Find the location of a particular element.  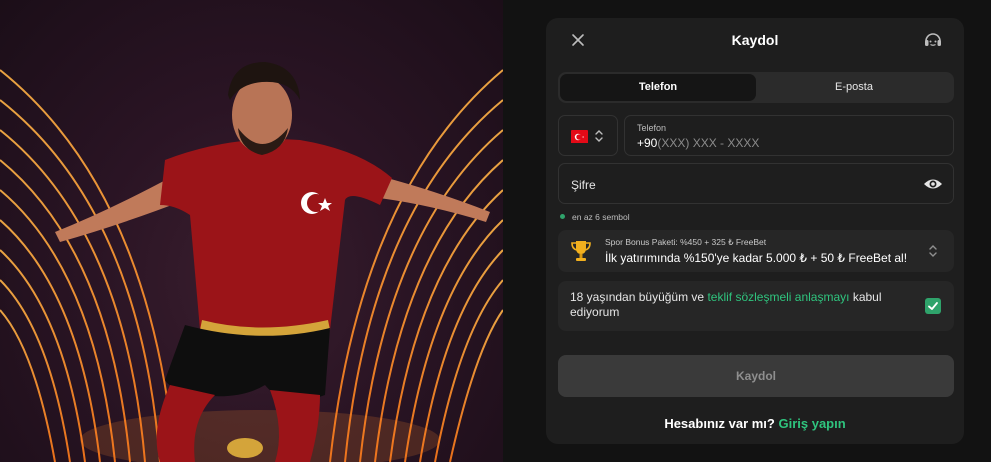

password-hint-text: en az 6 sembol is located at coordinates (601, 217).